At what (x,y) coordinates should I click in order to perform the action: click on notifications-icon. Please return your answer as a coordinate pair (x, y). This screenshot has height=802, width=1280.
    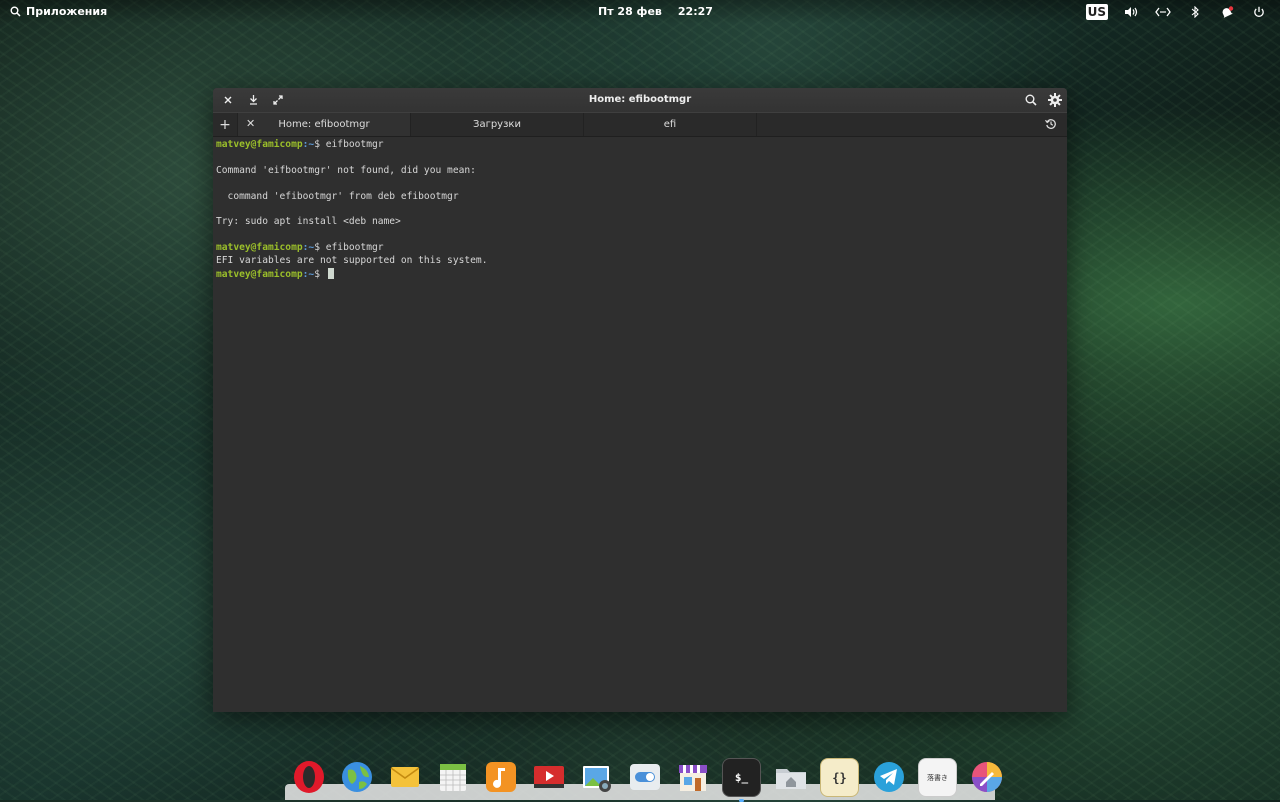
    Looking at the image, I should click on (1227, 12).